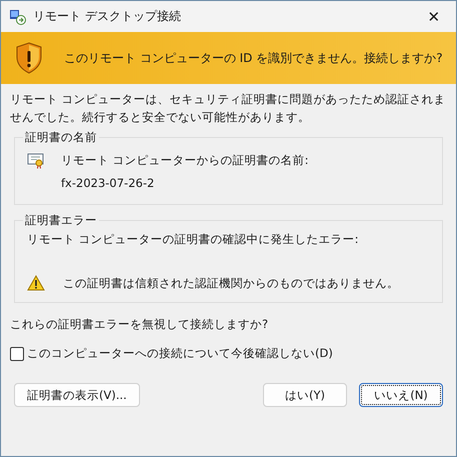  What do you see at coordinates (253, 58) in the screenshot?
I see `banner-text: このリモート コンピューターの ID を識別できません。接続しますか?` at bounding box center [253, 58].